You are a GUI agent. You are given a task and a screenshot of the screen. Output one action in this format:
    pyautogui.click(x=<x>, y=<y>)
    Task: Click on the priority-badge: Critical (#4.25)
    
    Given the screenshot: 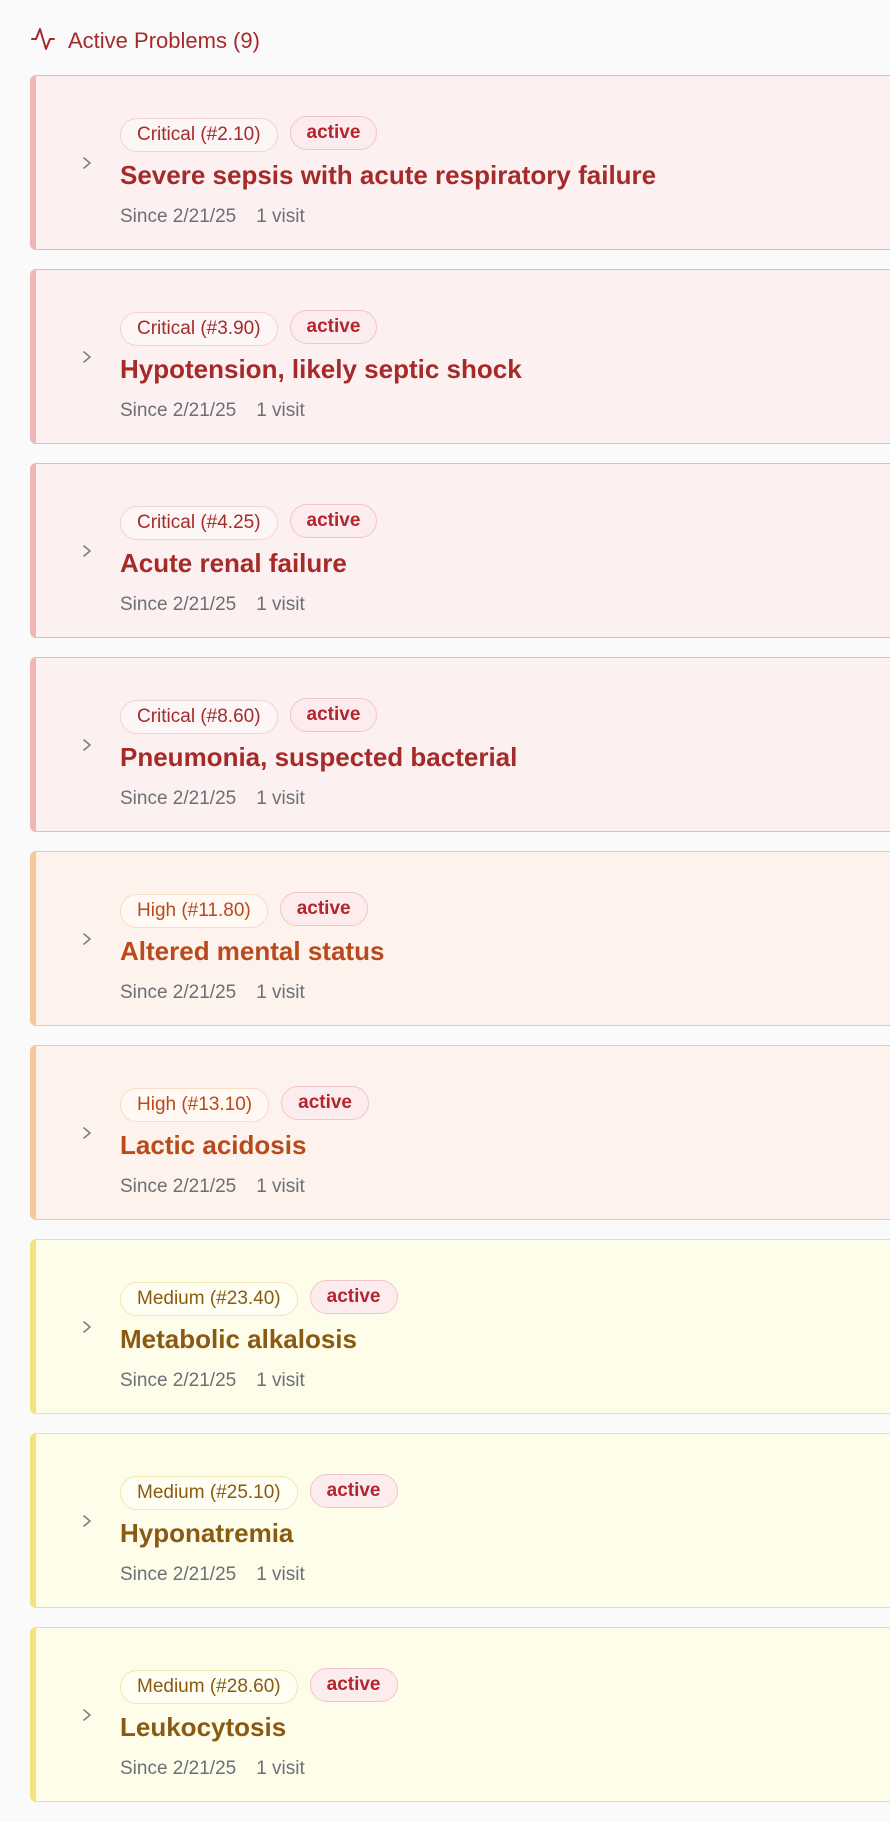 What is the action you would take?
    pyautogui.click(x=199, y=523)
    